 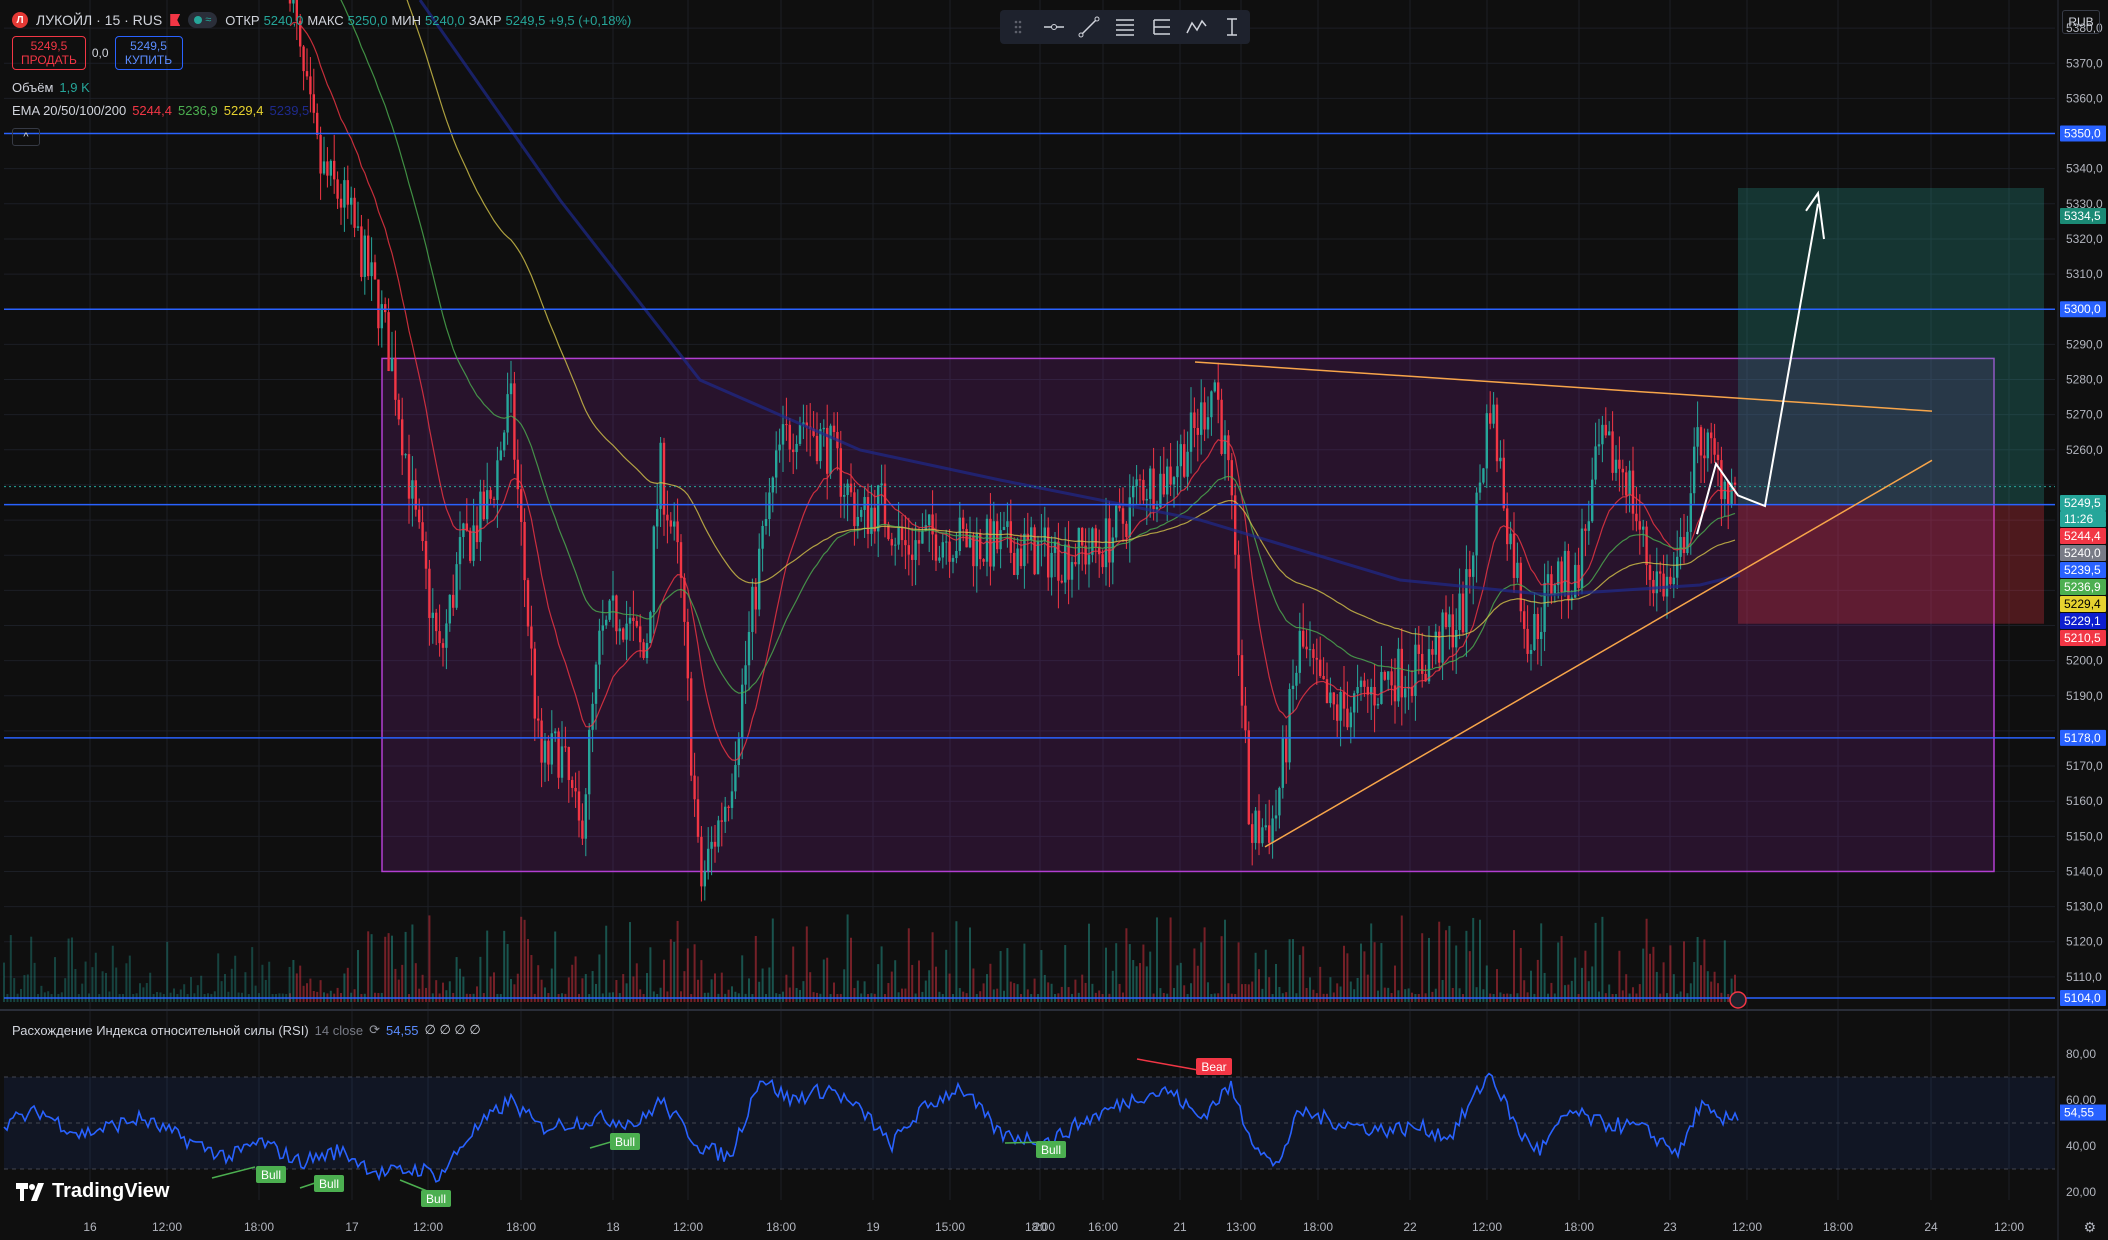 I want to click on horizontal-line-icon, so click(x=1054, y=27).